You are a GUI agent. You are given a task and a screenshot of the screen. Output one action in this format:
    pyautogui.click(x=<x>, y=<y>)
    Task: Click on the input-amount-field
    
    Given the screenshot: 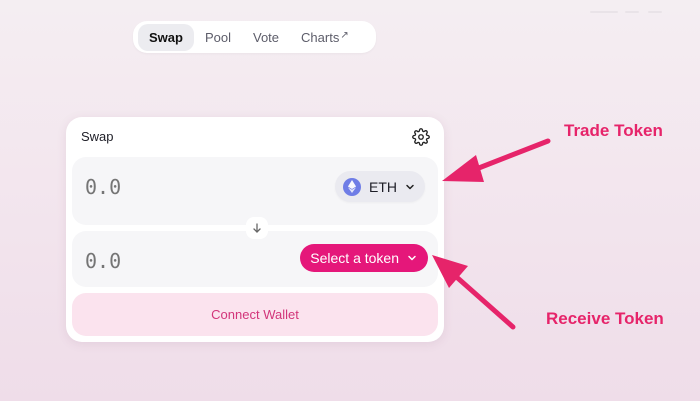 What is the action you would take?
    pyautogui.click(x=155, y=187)
    